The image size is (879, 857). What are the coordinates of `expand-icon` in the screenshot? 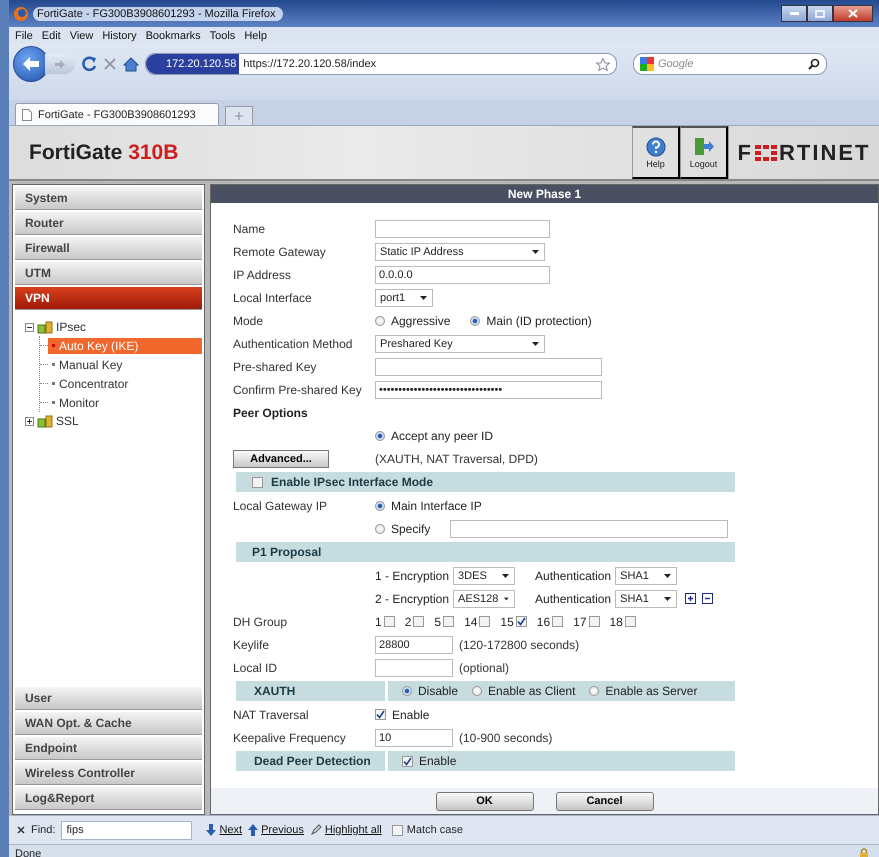 It's located at (29, 421).